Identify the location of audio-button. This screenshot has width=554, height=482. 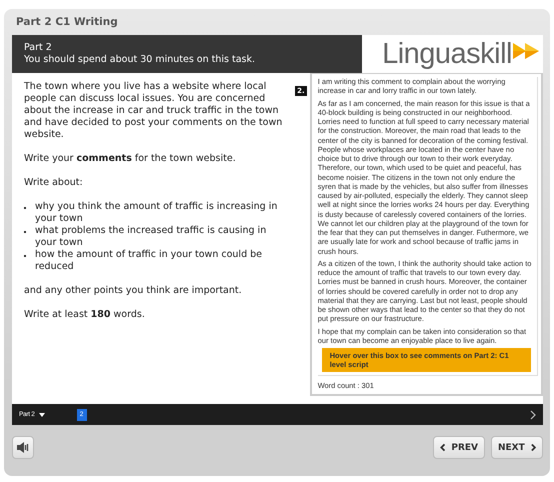
(23, 447).